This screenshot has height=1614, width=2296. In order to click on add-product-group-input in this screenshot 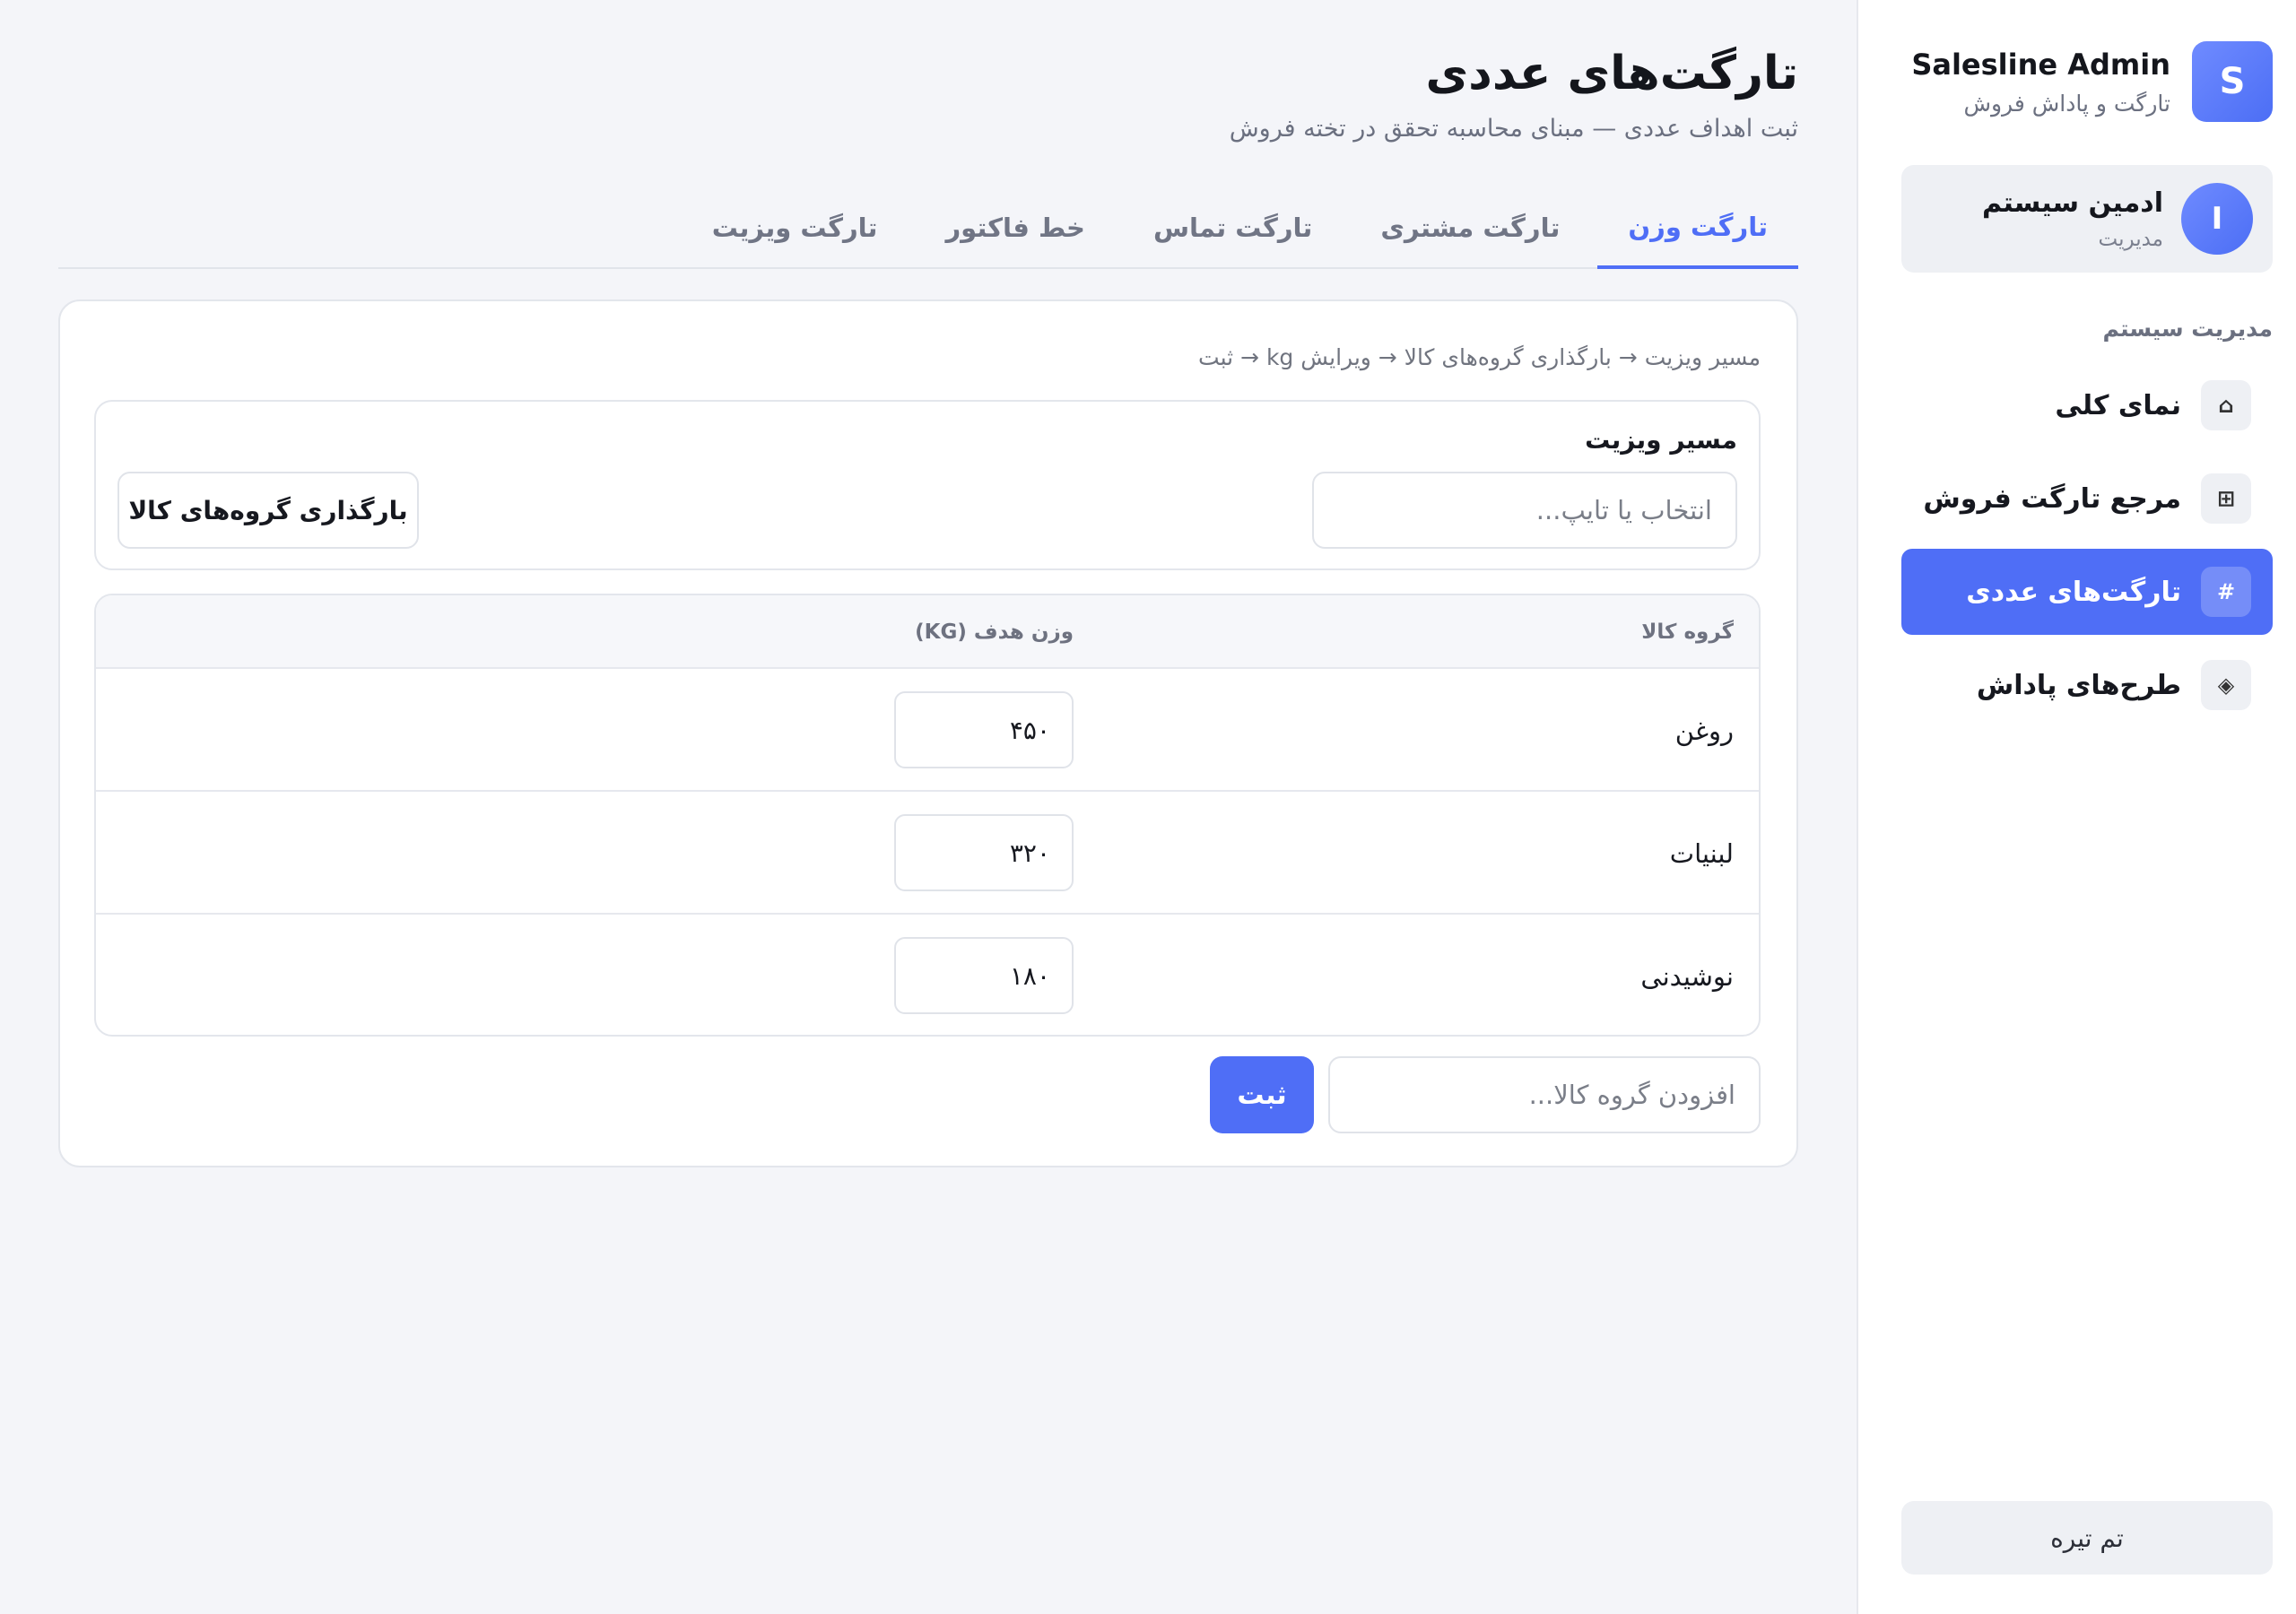, I will do `click(1544, 1094)`.